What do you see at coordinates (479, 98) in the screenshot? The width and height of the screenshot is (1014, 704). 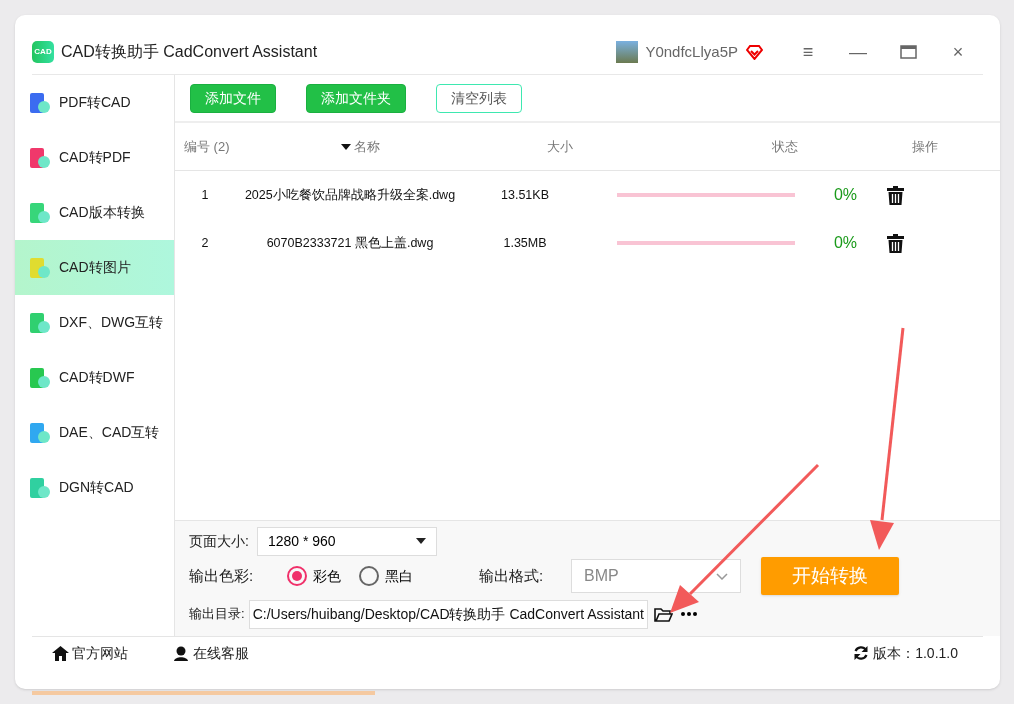 I see `clear-list-button: 清空列表` at bounding box center [479, 98].